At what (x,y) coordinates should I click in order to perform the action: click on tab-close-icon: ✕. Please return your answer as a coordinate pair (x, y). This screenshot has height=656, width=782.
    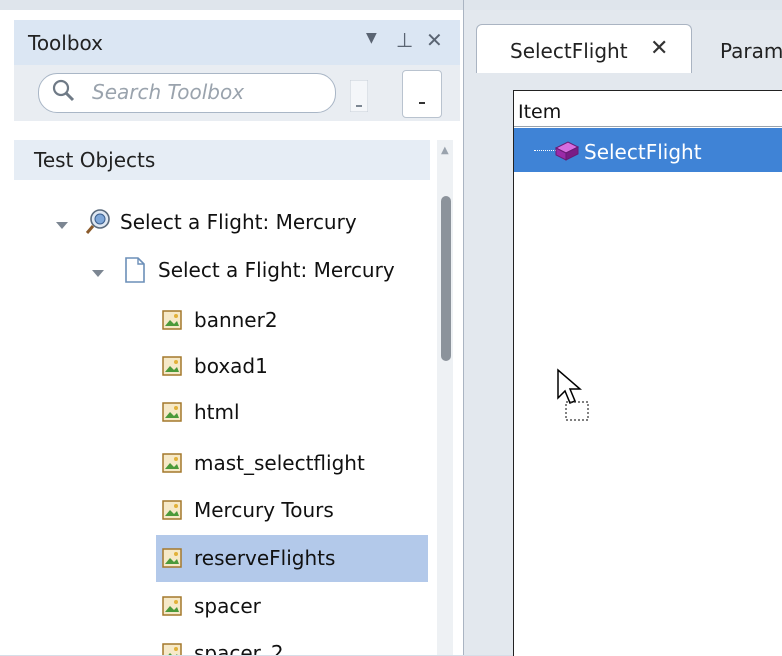
    Looking at the image, I should click on (659, 48).